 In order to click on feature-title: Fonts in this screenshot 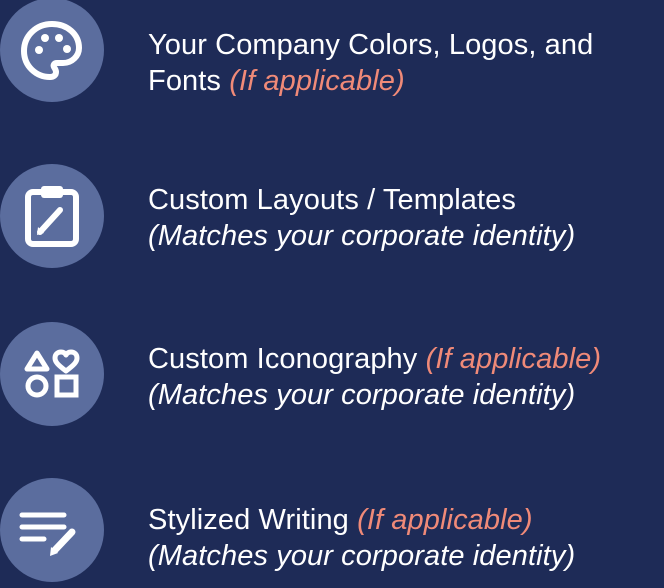, I will do `click(185, 81)`.